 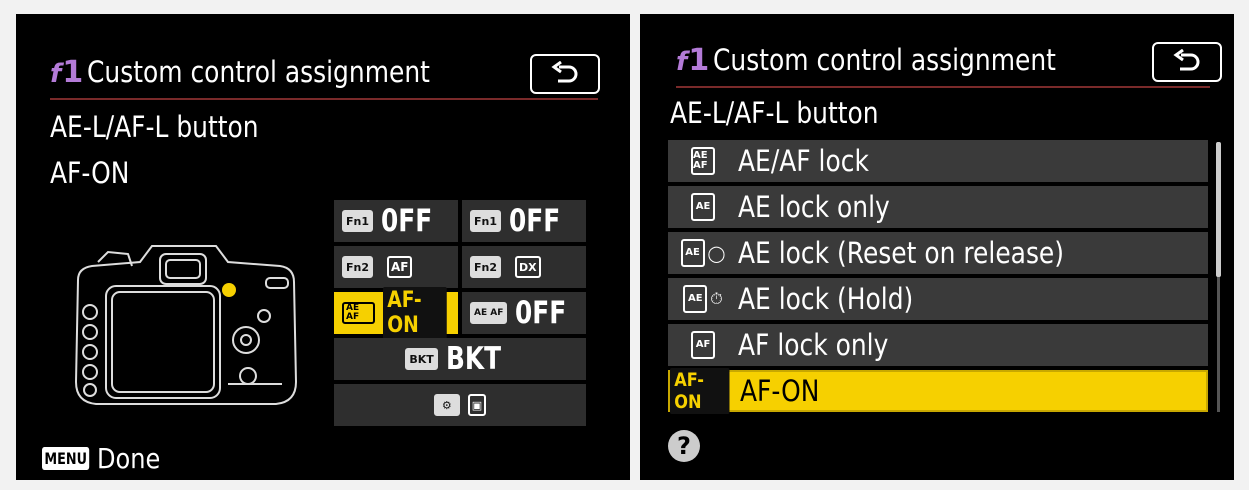 What do you see at coordinates (524, 221) in the screenshot?
I see `grid-fn1-vertical: Fn1 0FF` at bounding box center [524, 221].